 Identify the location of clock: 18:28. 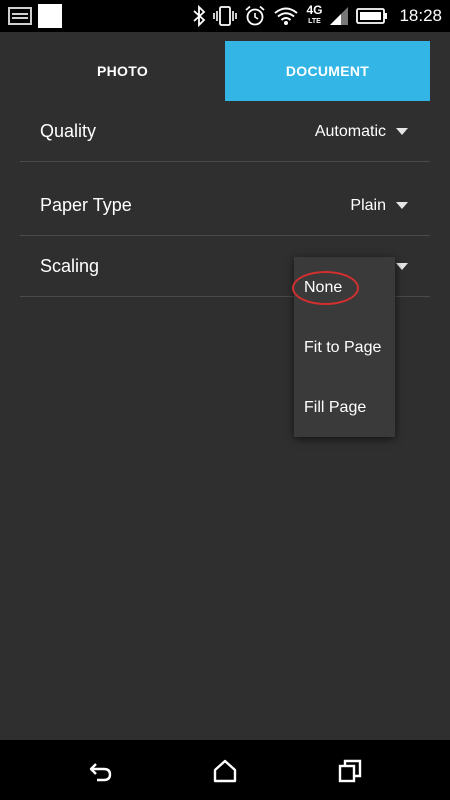
(420, 15).